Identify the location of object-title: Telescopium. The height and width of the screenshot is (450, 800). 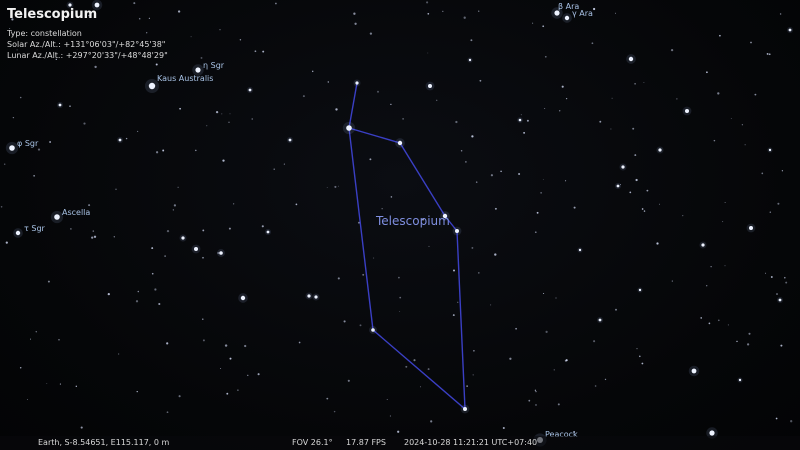
(52, 14).